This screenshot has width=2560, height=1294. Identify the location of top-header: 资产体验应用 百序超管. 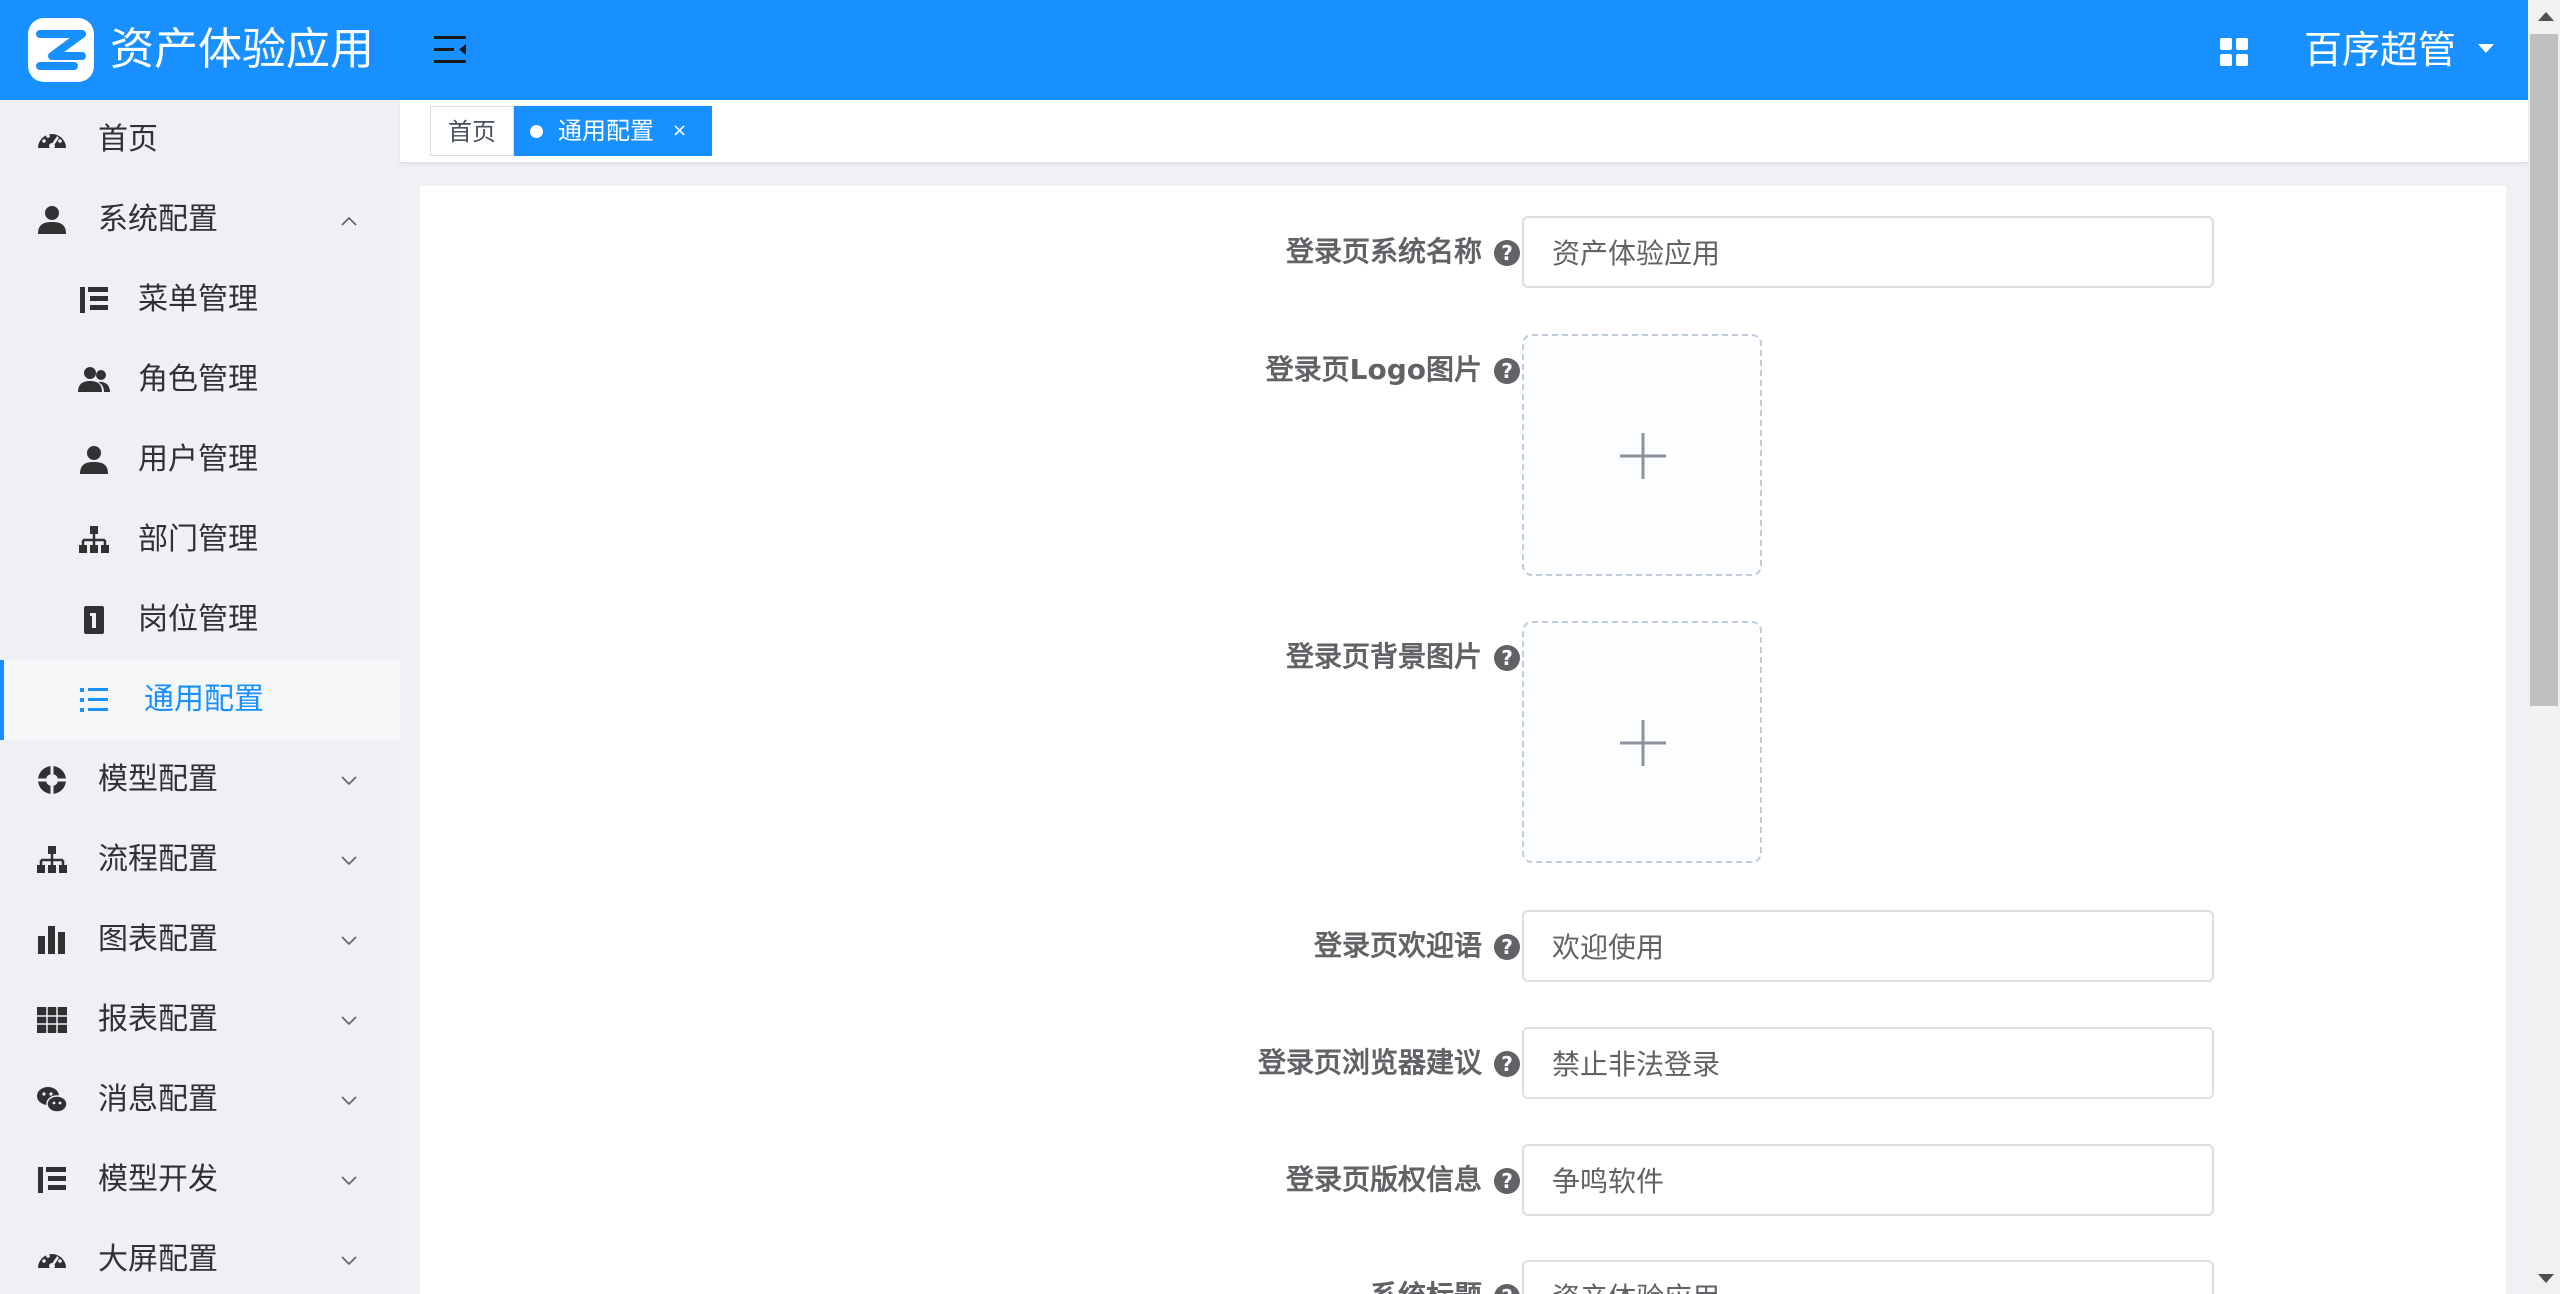
(1264, 50).